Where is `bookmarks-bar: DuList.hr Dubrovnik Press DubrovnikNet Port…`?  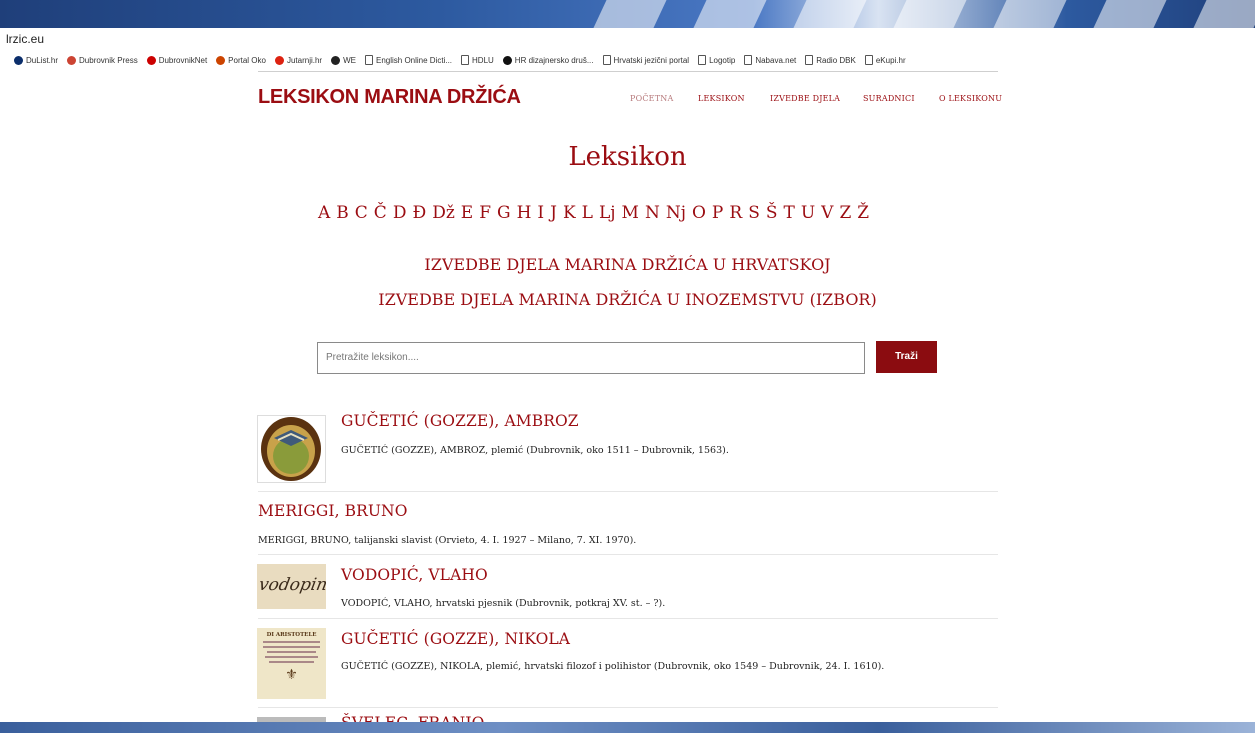
bookmarks-bar: DuList.hr Dubrovnik Press DubrovnikNet Port… is located at coordinates (627, 60).